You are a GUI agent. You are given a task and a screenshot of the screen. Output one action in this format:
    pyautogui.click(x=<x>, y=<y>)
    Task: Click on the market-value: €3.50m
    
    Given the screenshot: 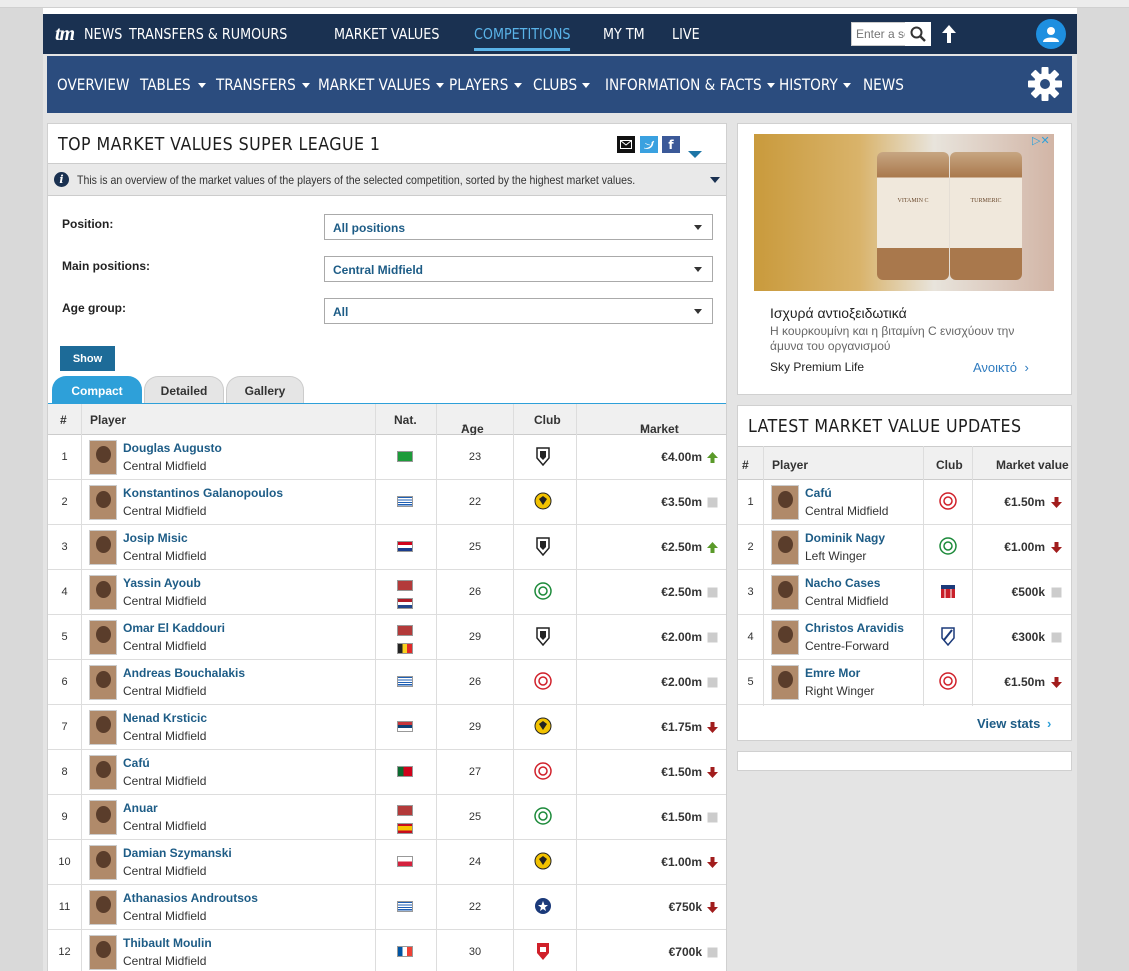 What is the action you would take?
    pyautogui.click(x=681, y=502)
    